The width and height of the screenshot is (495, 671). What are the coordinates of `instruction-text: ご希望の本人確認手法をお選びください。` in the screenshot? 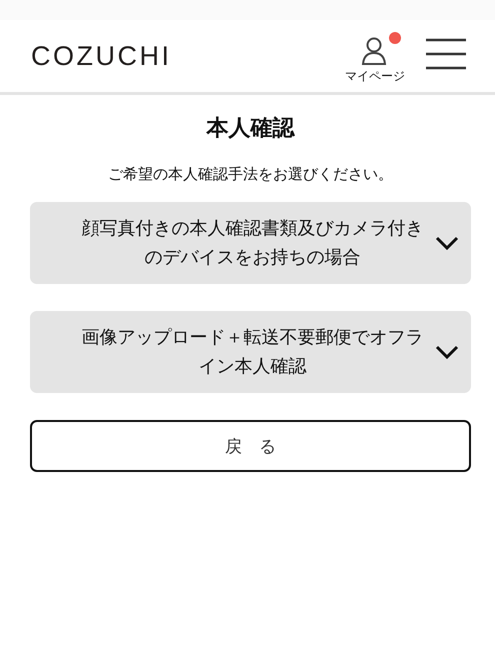 It's located at (250, 174).